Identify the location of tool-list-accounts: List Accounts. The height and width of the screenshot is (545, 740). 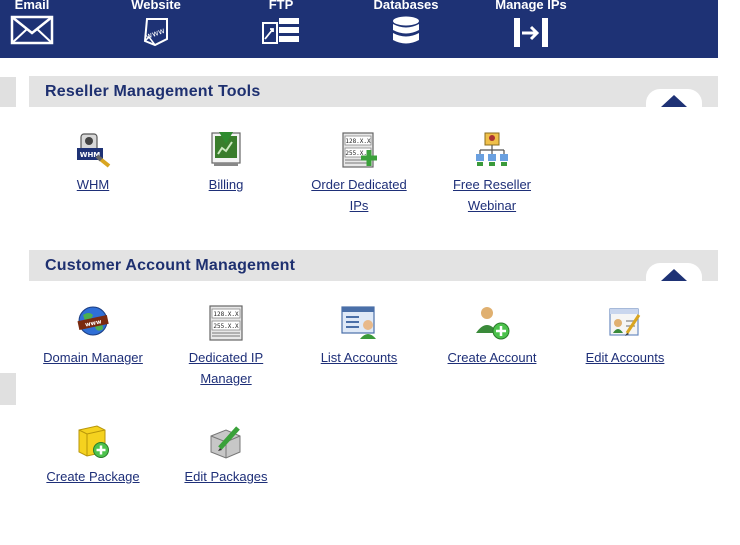
(359, 335).